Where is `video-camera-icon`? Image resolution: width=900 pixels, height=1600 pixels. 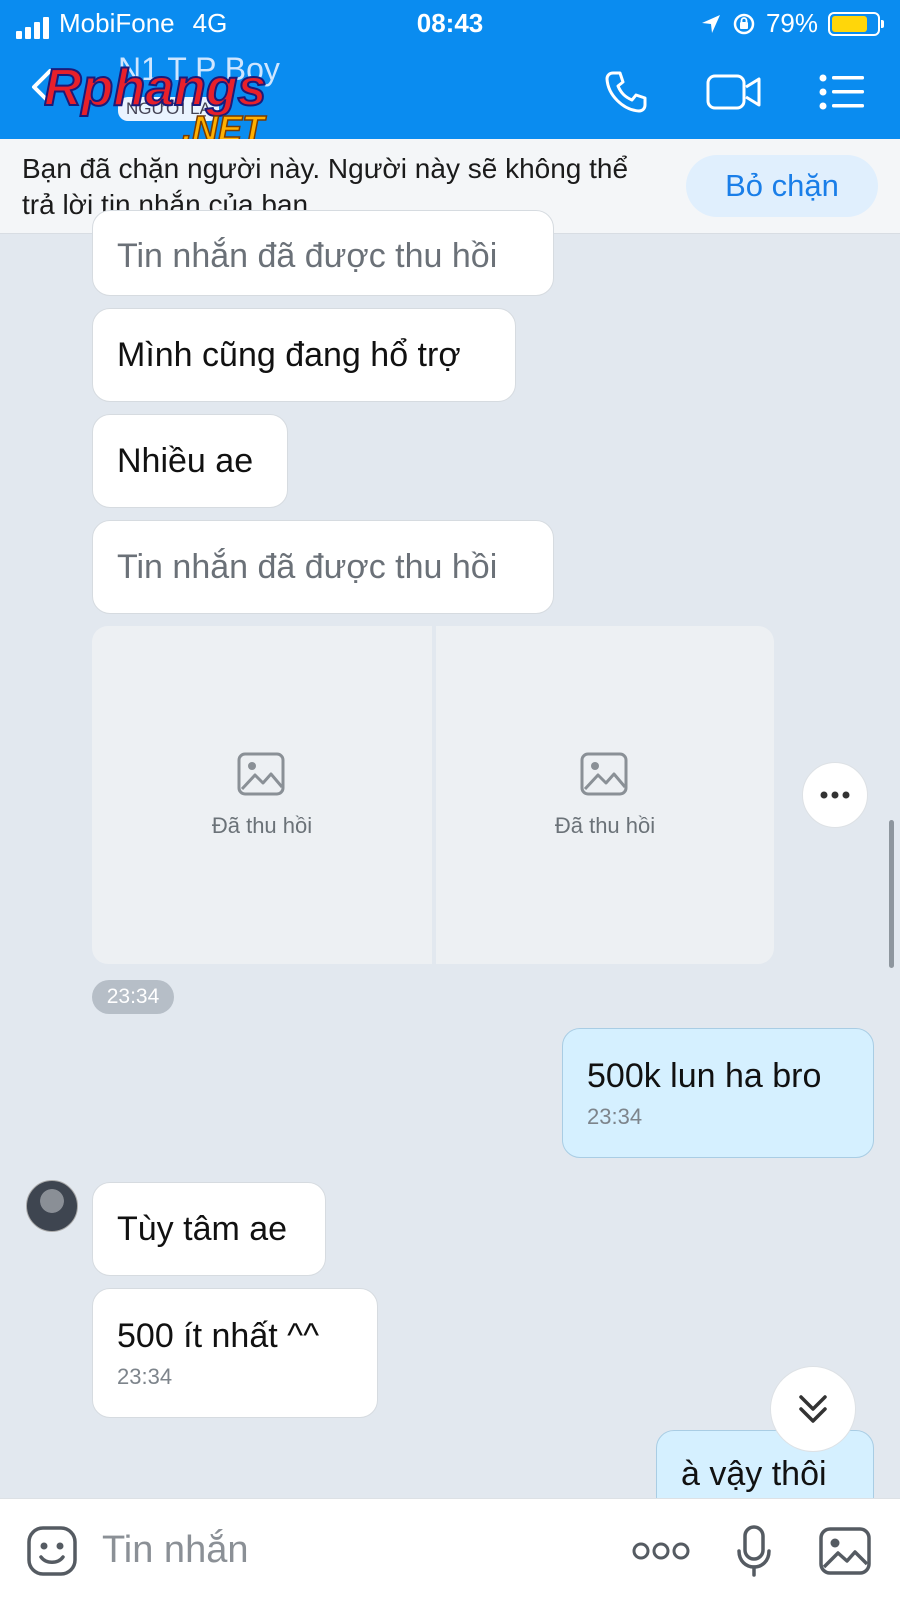 video-camera-icon is located at coordinates (734, 92).